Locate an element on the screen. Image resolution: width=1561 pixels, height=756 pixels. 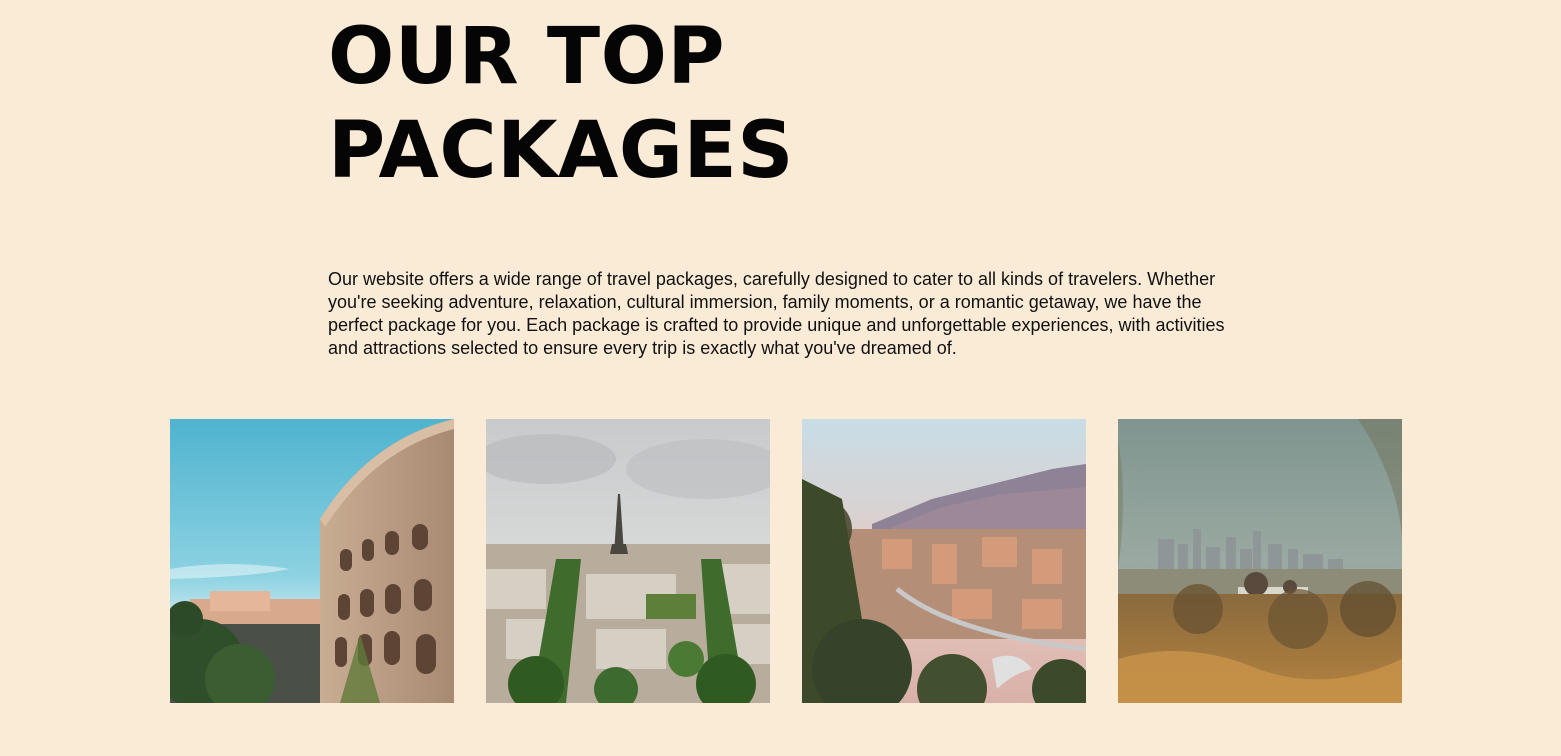
package-card-colosseum is located at coordinates (312, 561).